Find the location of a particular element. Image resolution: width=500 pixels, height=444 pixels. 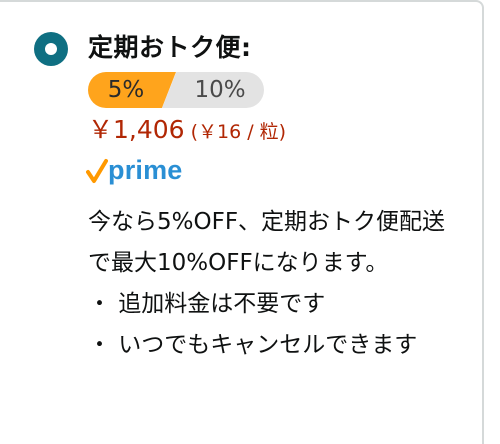

prime-badge: prime is located at coordinates (134, 172).